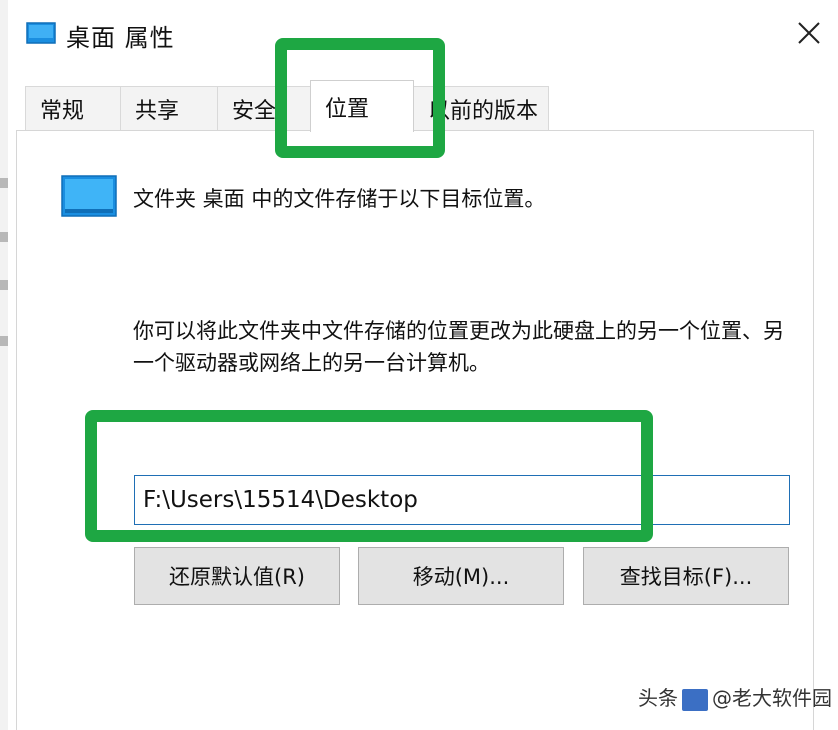 The width and height of the screenshot is (838, 730). I want to click on tab-label: 安全, so click(254, 111).